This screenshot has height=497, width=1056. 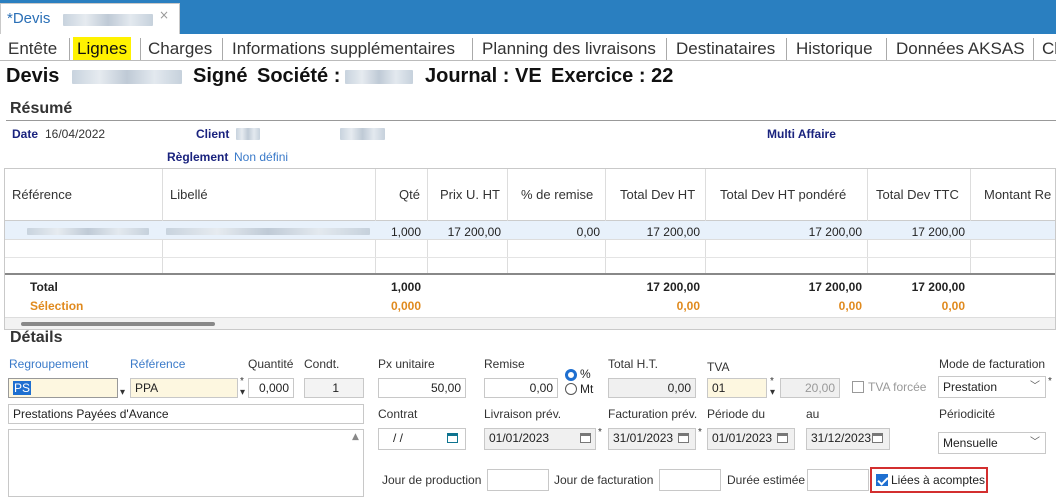 I want to click on total-qte: 1,000, so click(x=405, y=287).